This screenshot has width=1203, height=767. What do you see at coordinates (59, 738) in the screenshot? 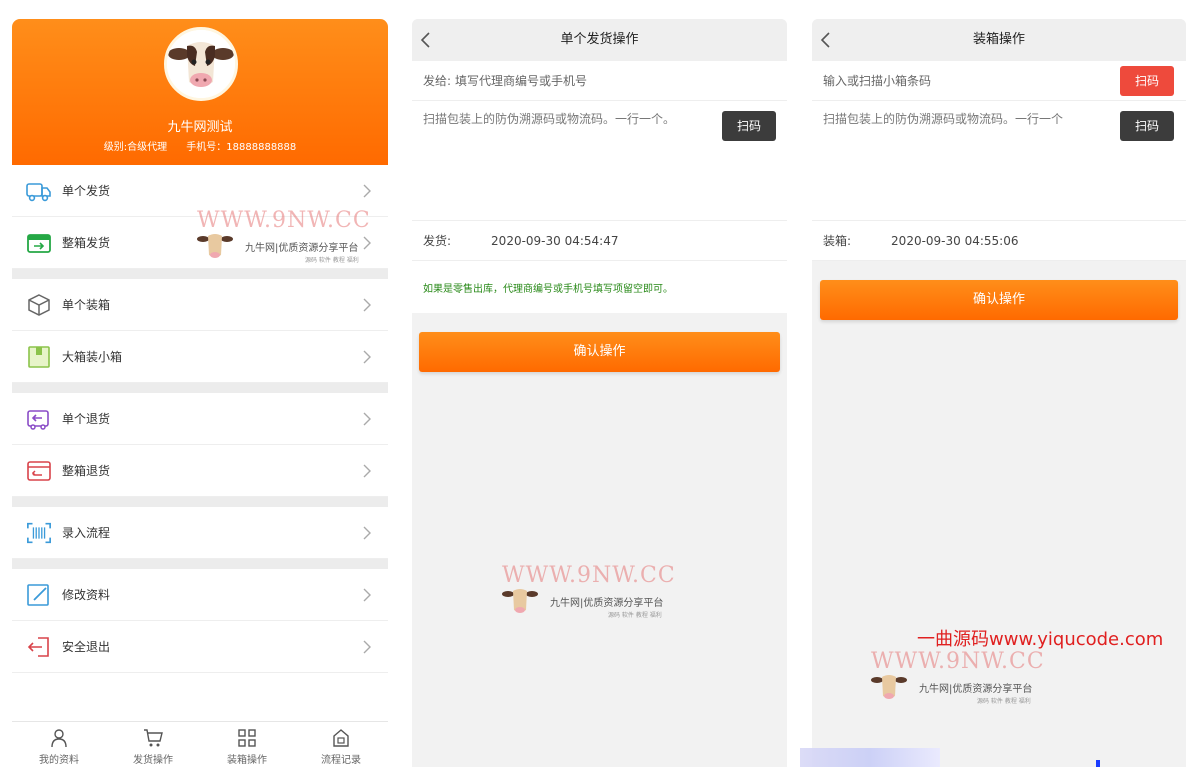
I see `user-icon` at bounding box center [59, 738].